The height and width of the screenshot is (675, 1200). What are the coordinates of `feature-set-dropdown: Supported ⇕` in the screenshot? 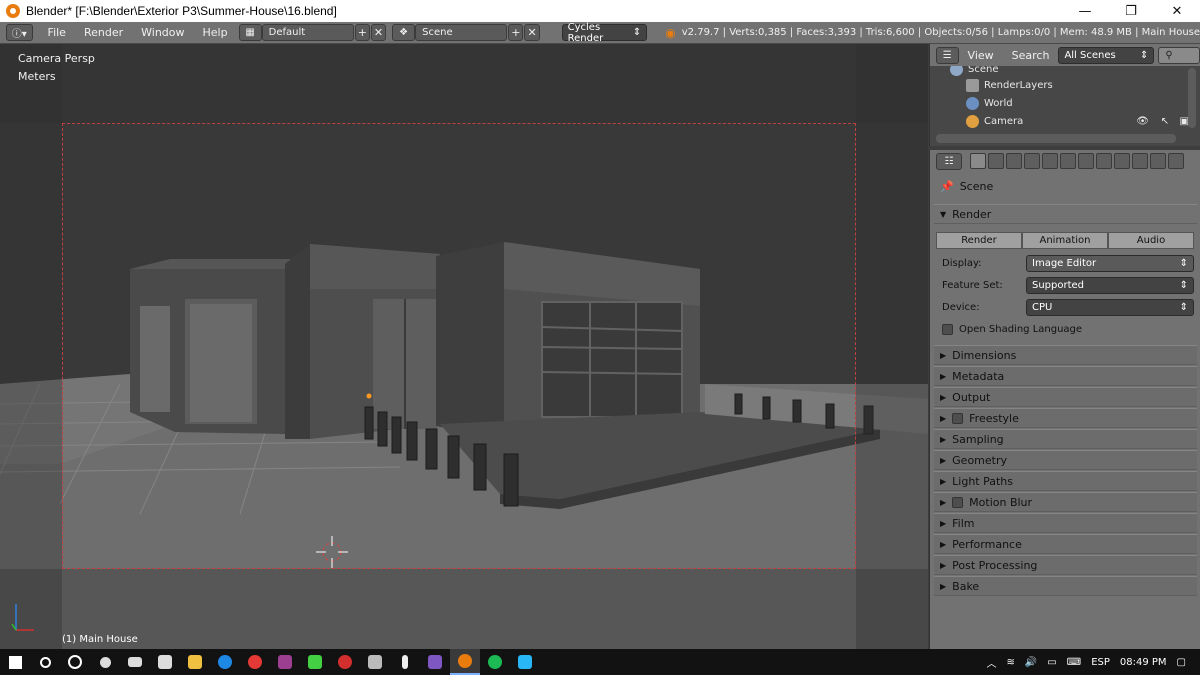 It's located at (1110, 285).